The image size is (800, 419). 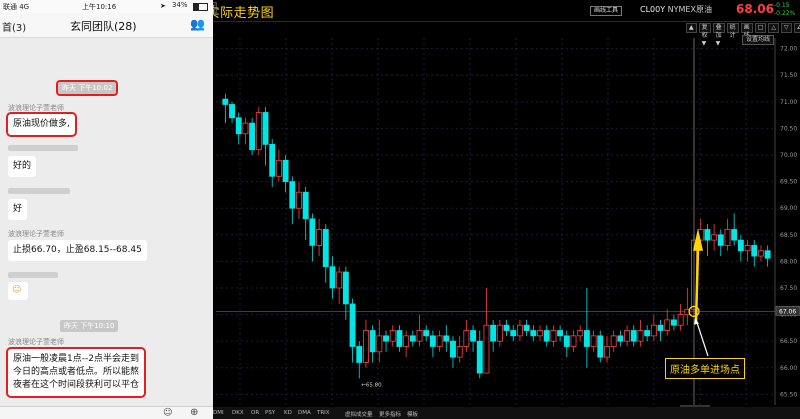 I want to click on indicator-tab: DKX, so click(x=238, y=413).